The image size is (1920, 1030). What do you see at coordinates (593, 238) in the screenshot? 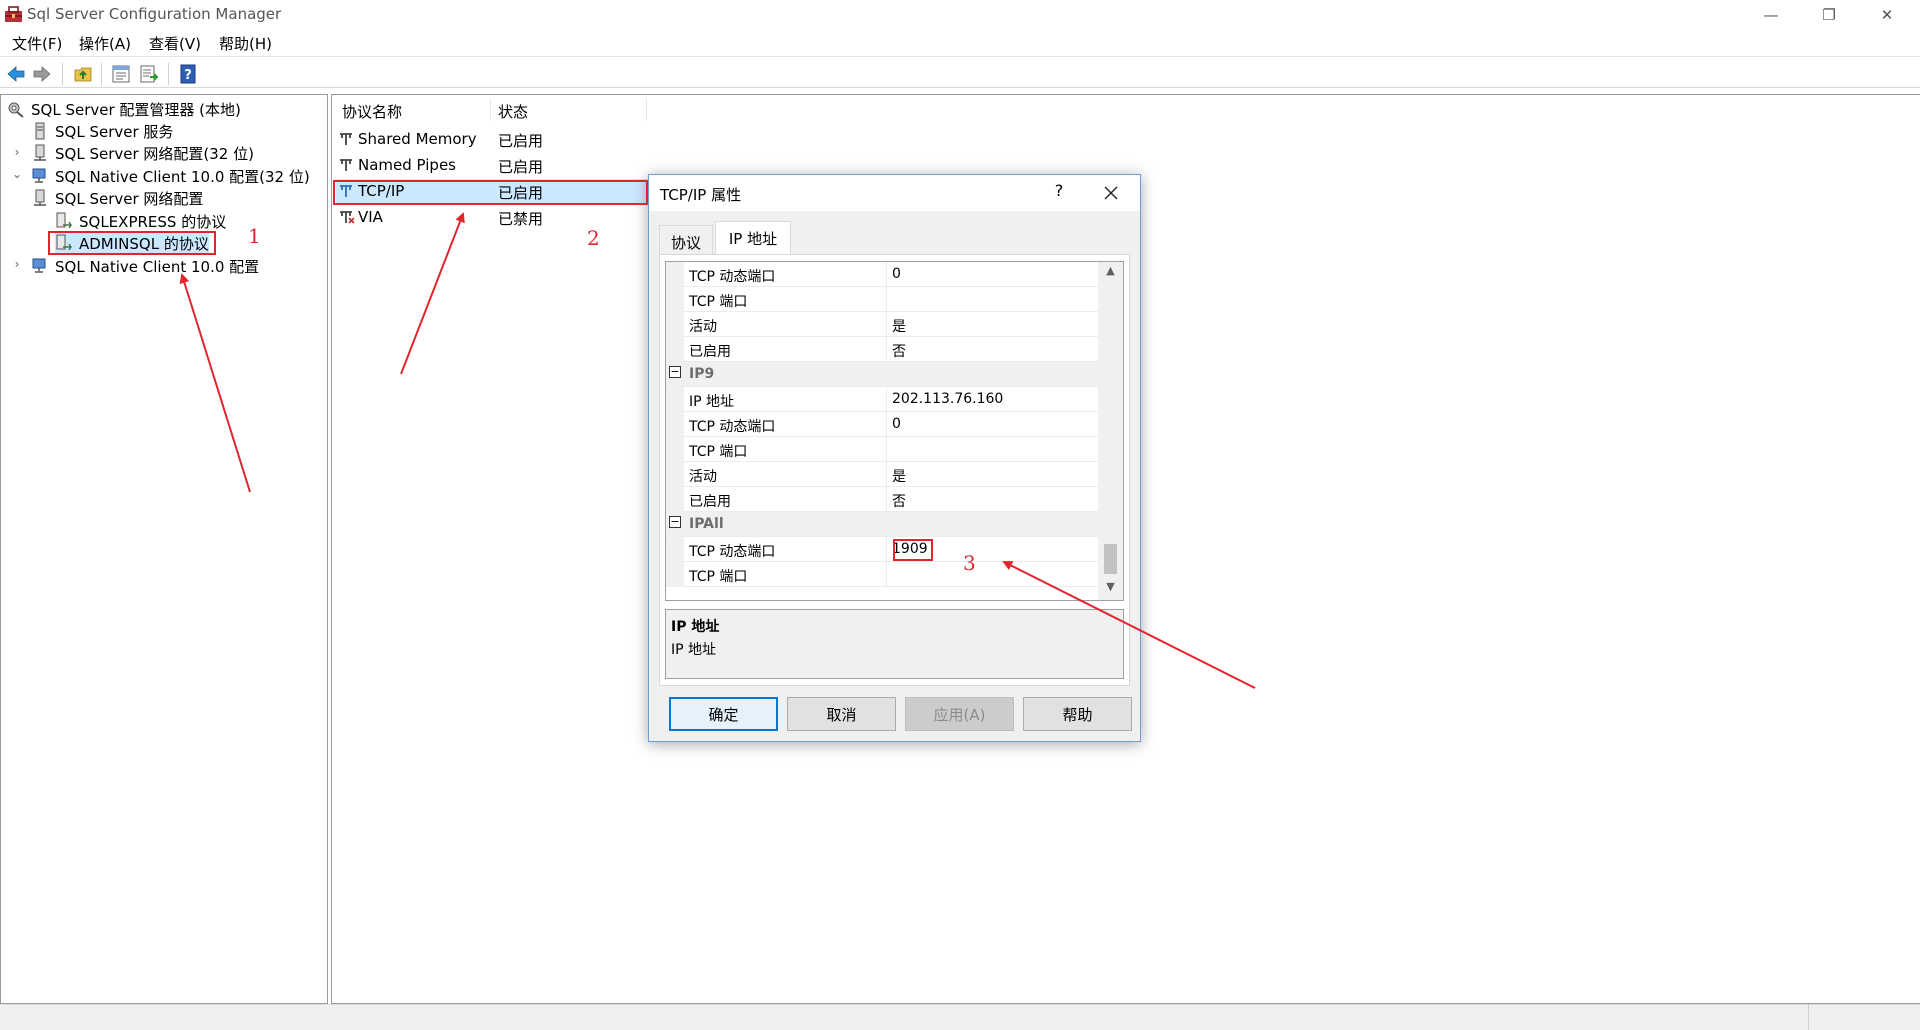
I see `annotation-number-2: 2` at bounding box center [593, 238].